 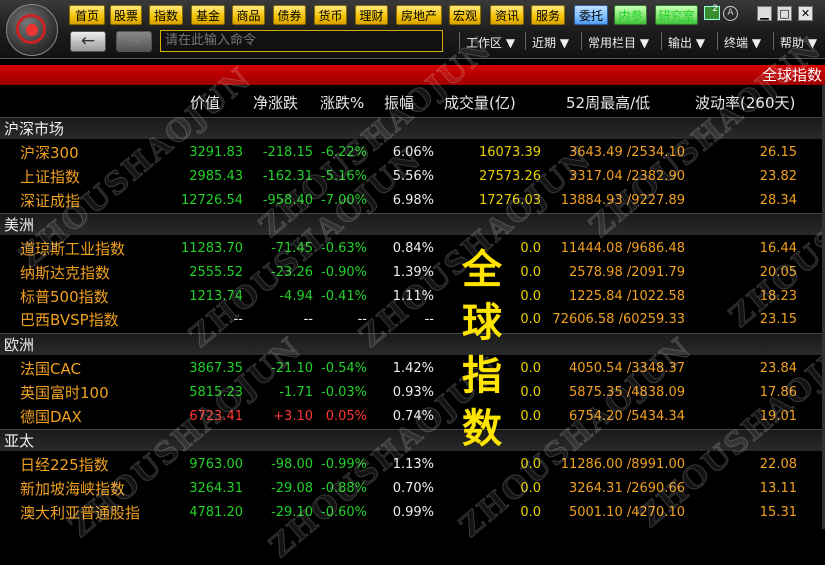 What do you see at coordinates (50, 201) in the screenshot?
I see `index-name: 深证成指` at bounding box center [50, 201].